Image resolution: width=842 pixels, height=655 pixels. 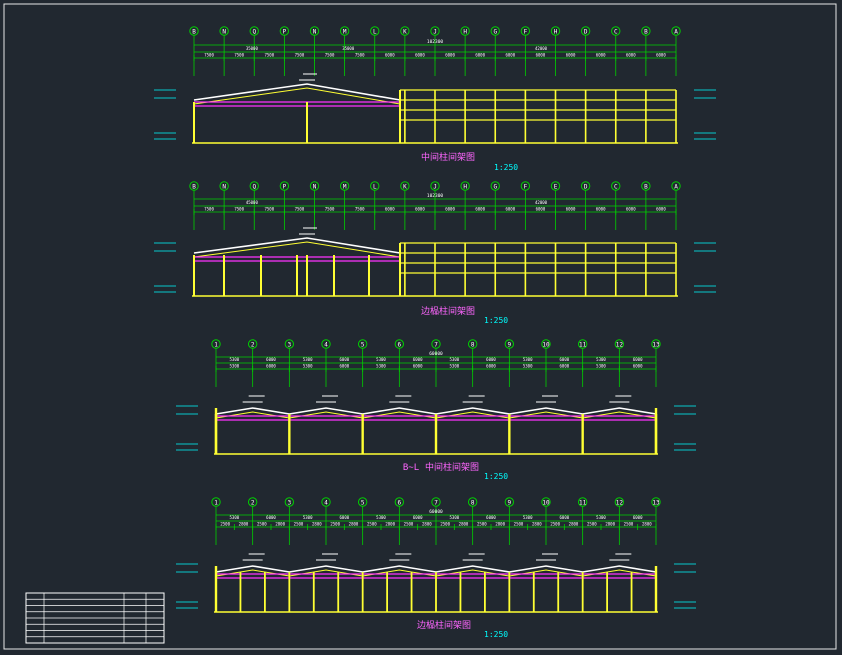 What do you see at coordinates (252, 202) in the screenshot?
I see `dimension-sub: 45000` at bounding box center [252, 202].